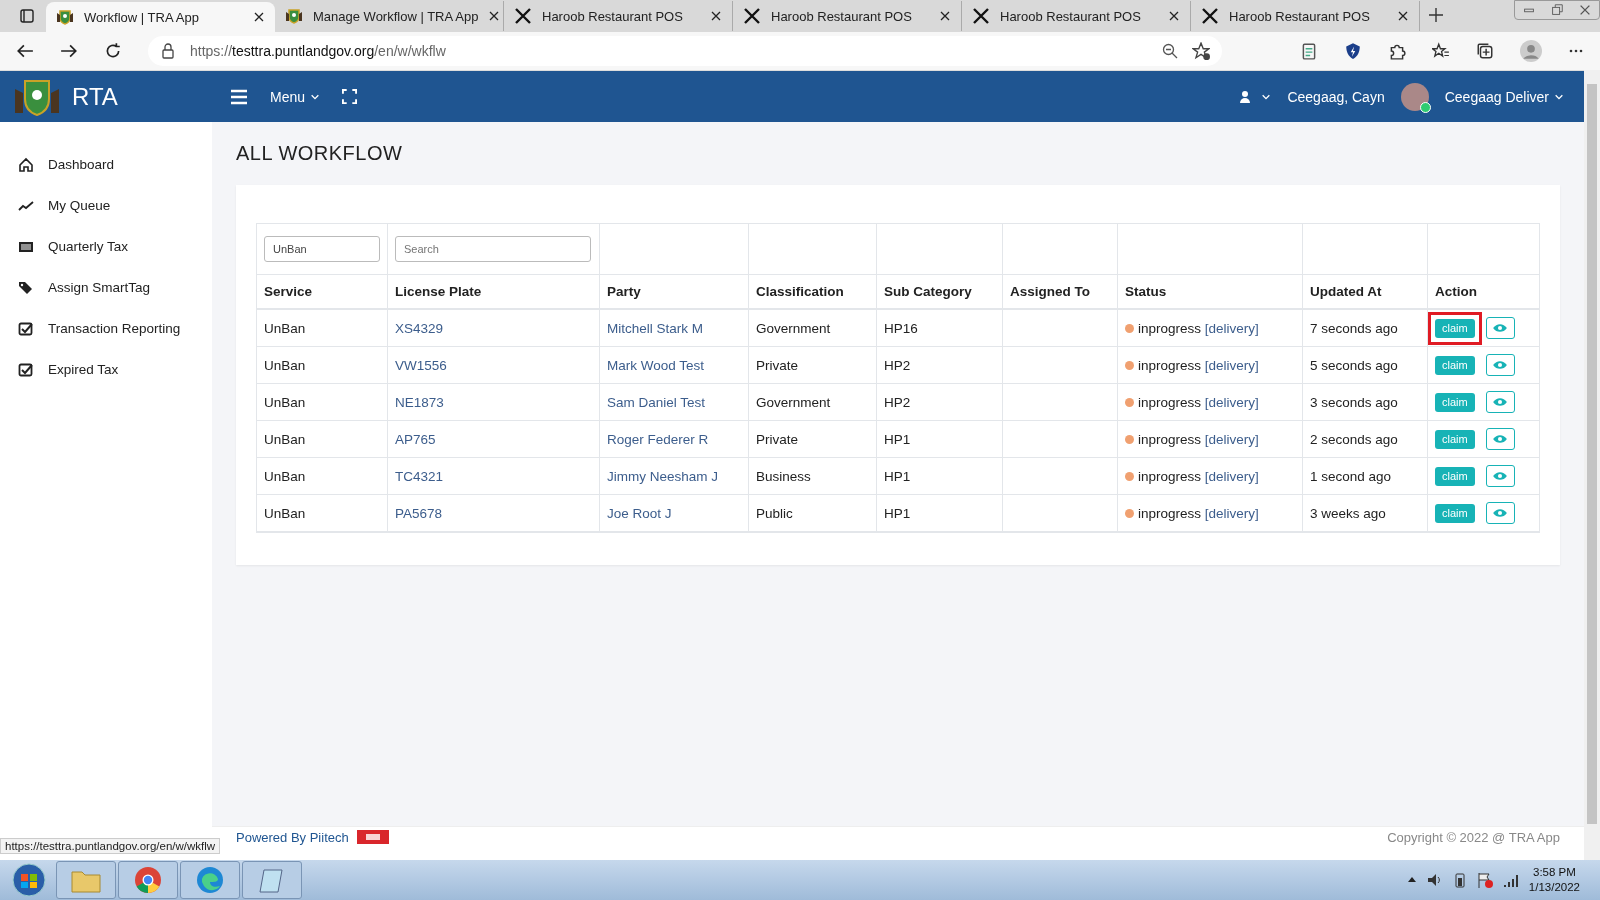  I want to click on brand-name: RTA, so click(95, 96).